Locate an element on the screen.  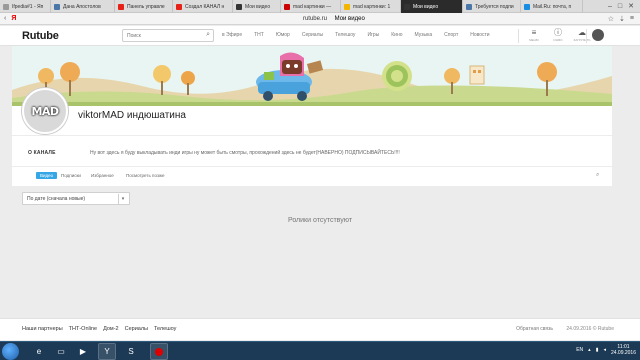
download-icon: ⇣ is located at coordinates (622, 19).